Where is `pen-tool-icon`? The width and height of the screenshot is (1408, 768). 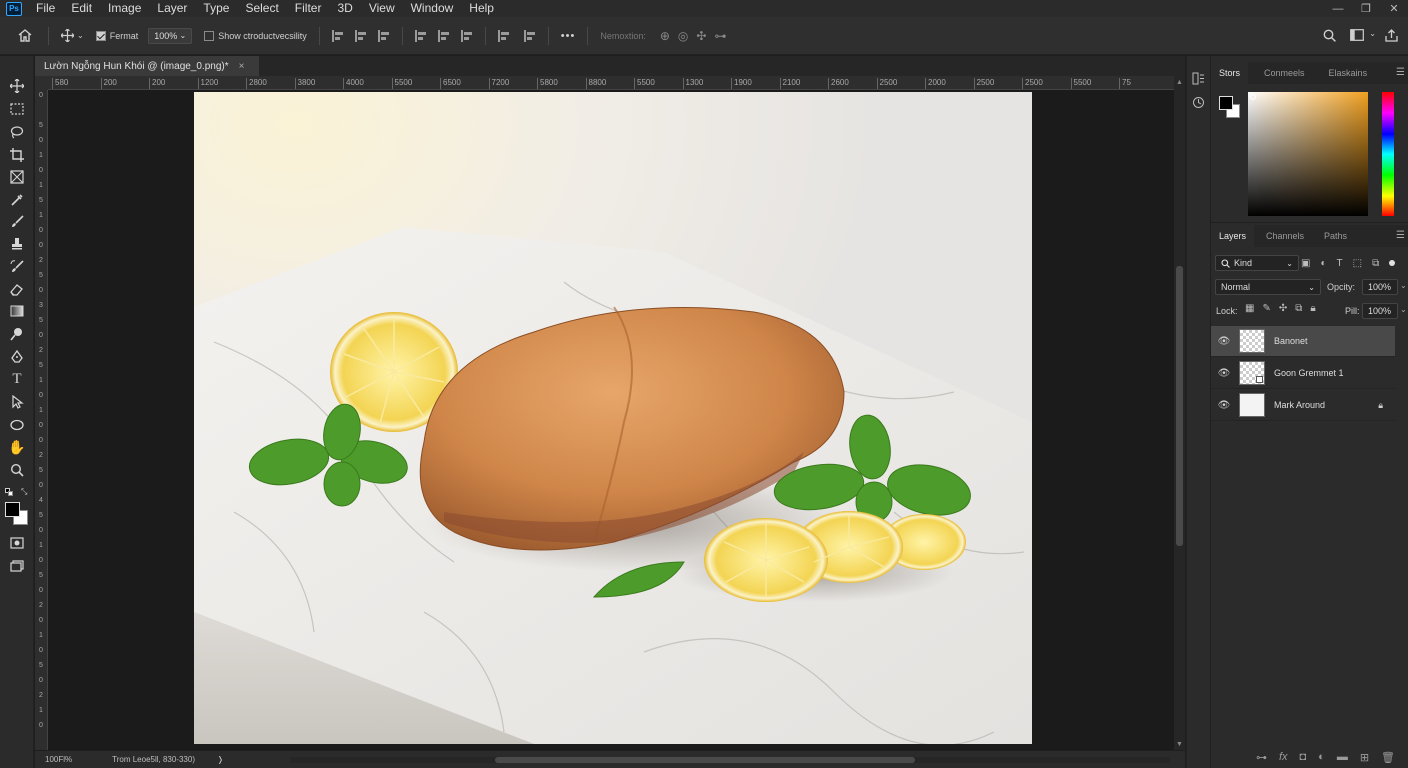 pen-tool-icon is located at coordinates (17, 357).